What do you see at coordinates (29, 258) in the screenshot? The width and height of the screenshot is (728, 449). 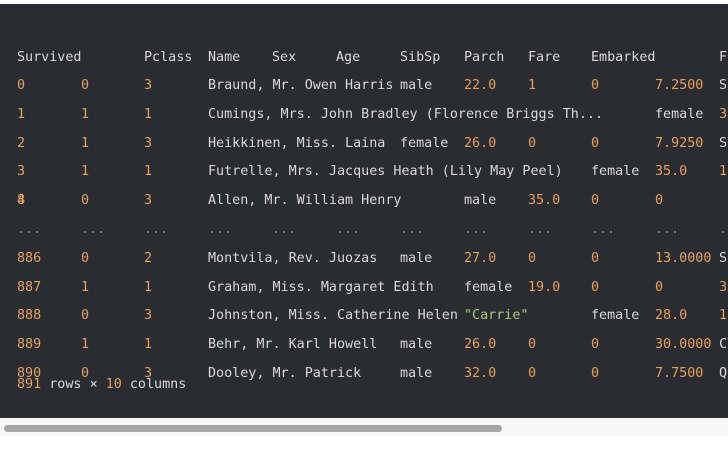 I see `table-cell: 886` at bounding box center [29, 258].